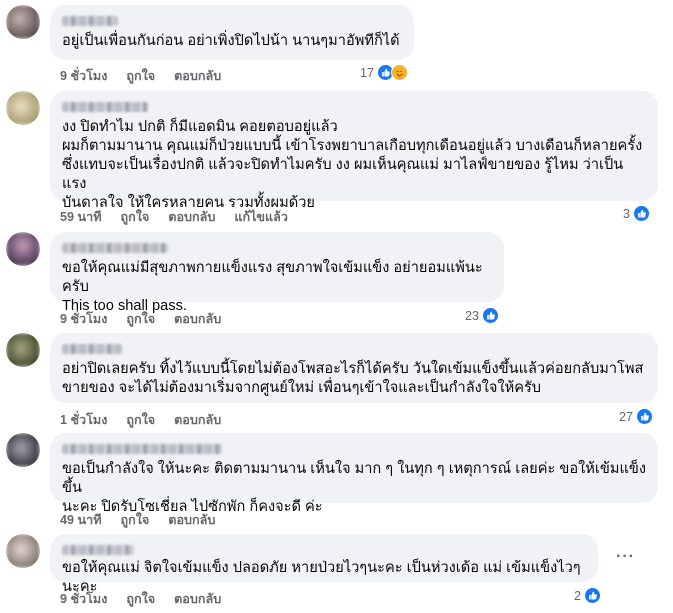 The height and width of the screenshot is (613, 673). I want to click on edited-label: แก้ไขแล้ว, so click(261, 217).